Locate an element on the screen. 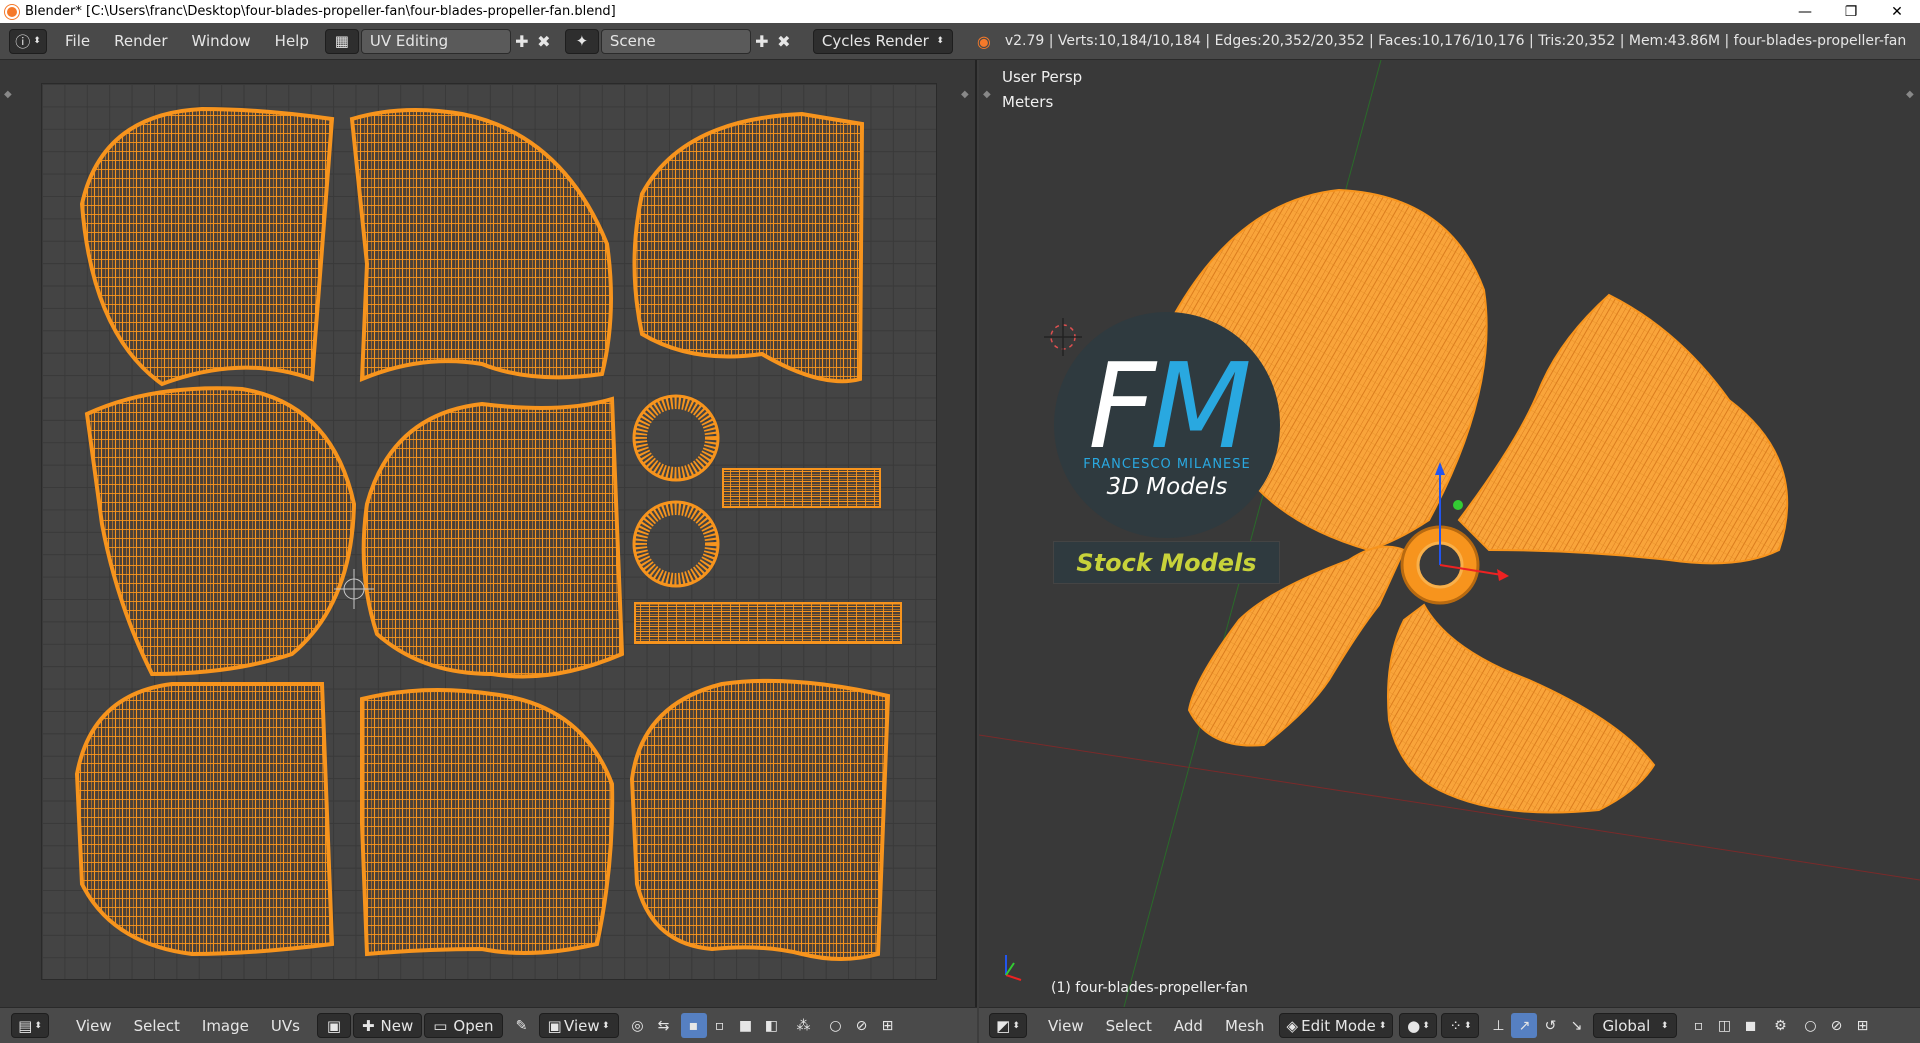 This screenshot has width=1920, height=1043. uv-menu-uvs: UVs is located at coordinates (285, 1026).